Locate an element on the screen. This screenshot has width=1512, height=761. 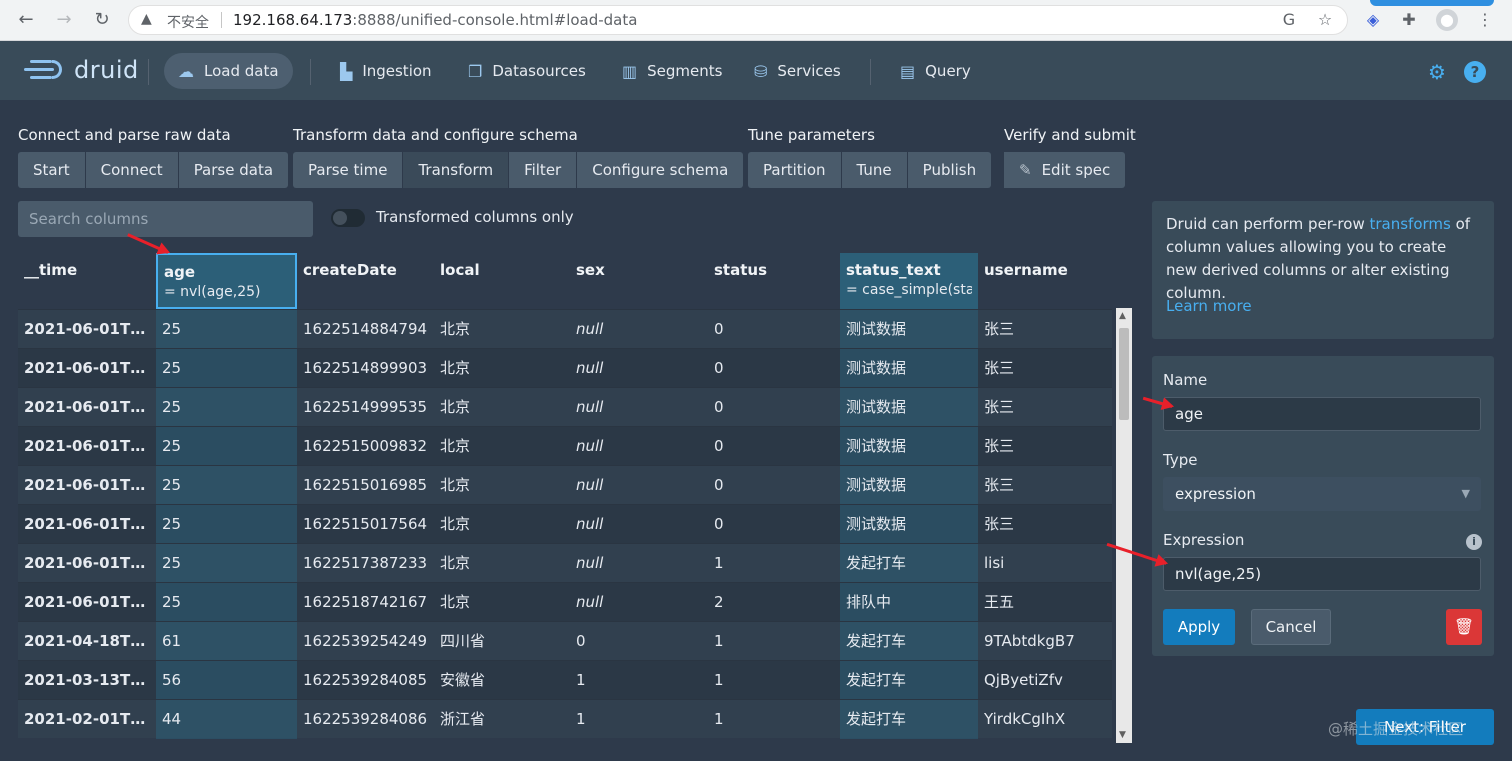
expression-input: nvl(age,25) is located at coordinates (1322, 574).